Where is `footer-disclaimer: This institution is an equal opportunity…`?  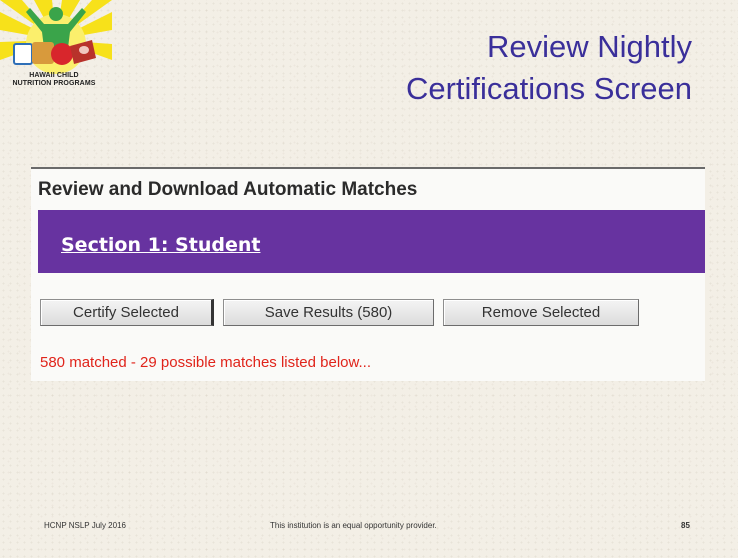 footer-disclaimer: This institution is an equal opportunity… is located at coordinates (353, 525).